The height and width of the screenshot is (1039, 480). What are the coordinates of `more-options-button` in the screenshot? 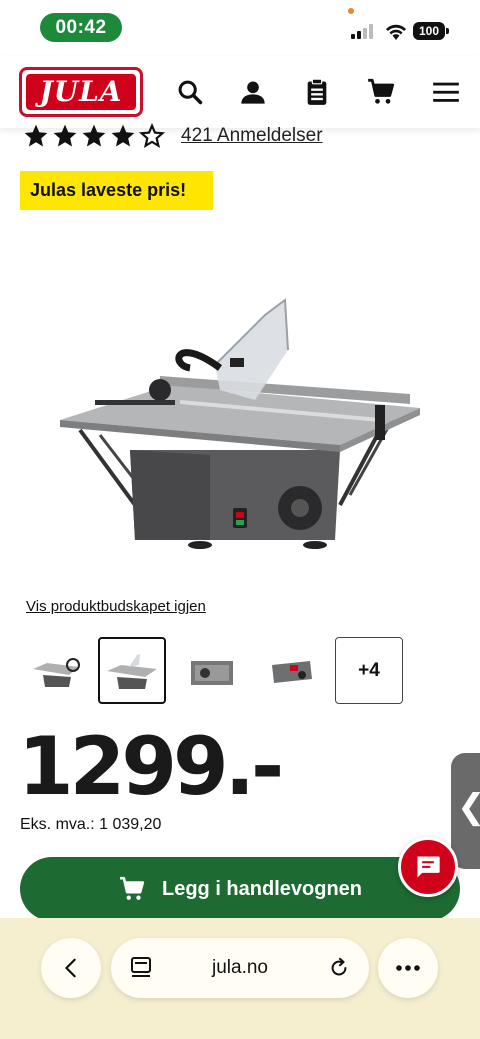 It's located at (408, 968).